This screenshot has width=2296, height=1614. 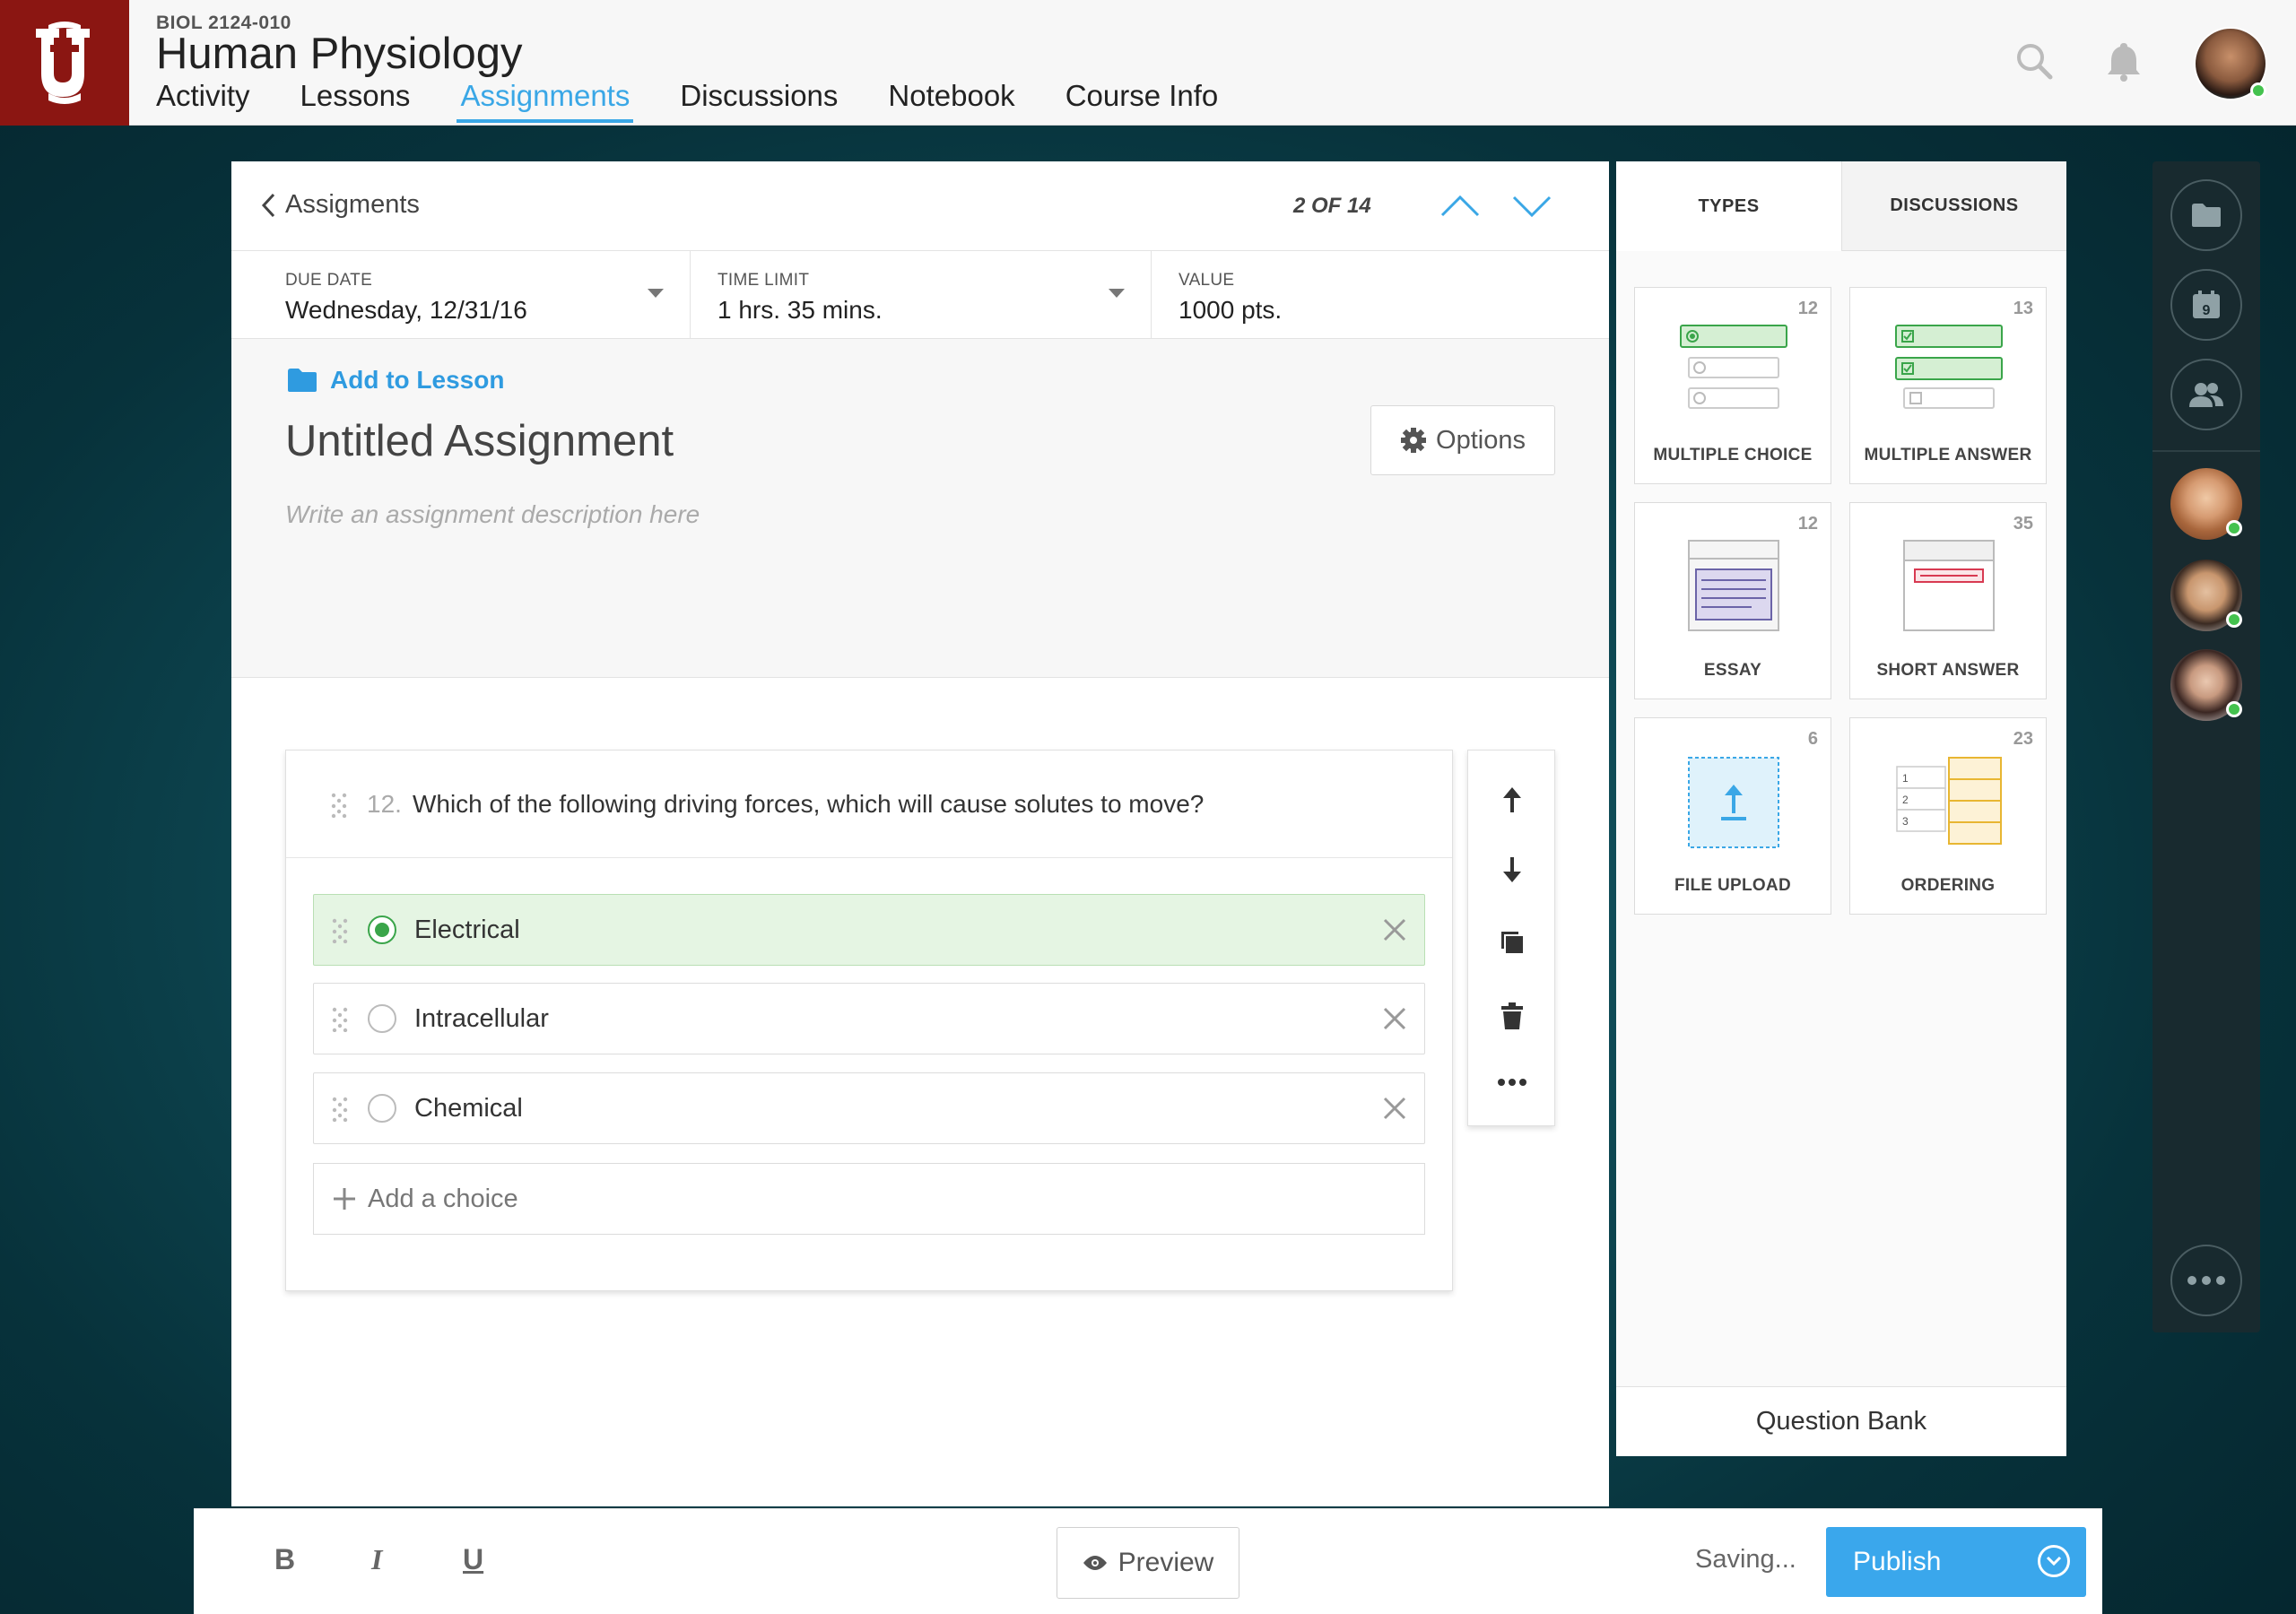 What do you see at coordinates (340, 205) in the screenshot?
I see `back-to-assignments: Assigments` at bounding box center [340, 205].